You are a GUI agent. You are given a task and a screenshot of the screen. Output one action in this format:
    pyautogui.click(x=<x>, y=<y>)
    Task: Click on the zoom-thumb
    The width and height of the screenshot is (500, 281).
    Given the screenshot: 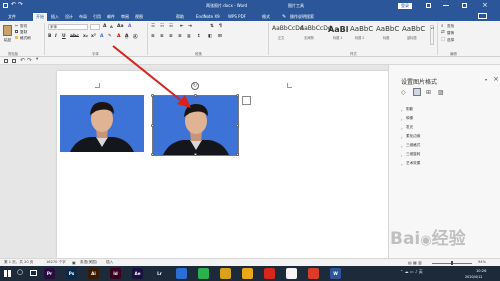 What is the action you would take?
    pyautogui.click(x=452, y=263)
    